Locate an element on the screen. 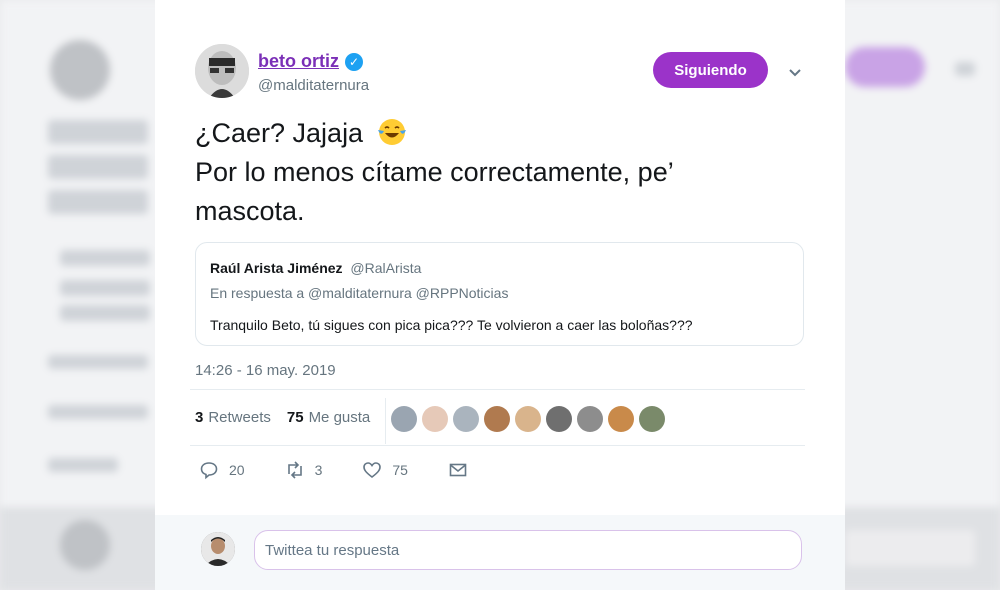  liker-avatars is located at coordinates (528, 419).